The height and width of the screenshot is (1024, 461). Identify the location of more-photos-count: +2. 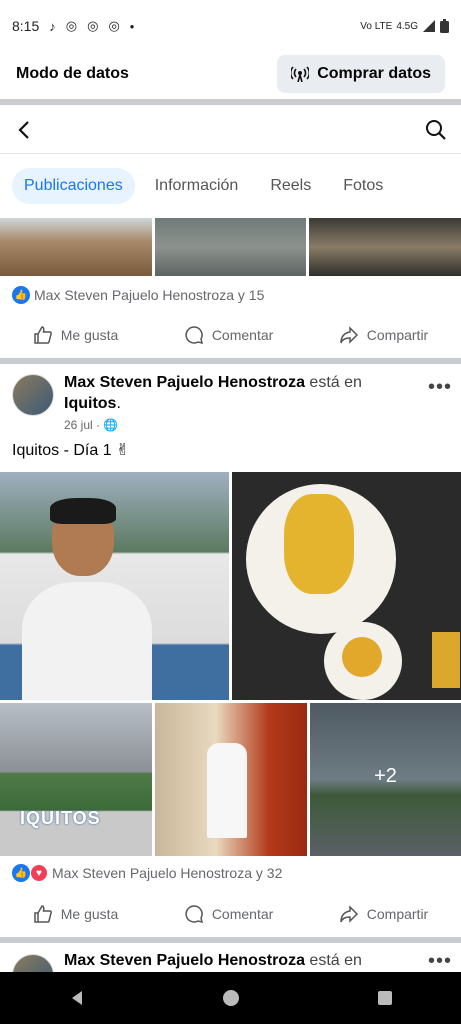
(385, 776).